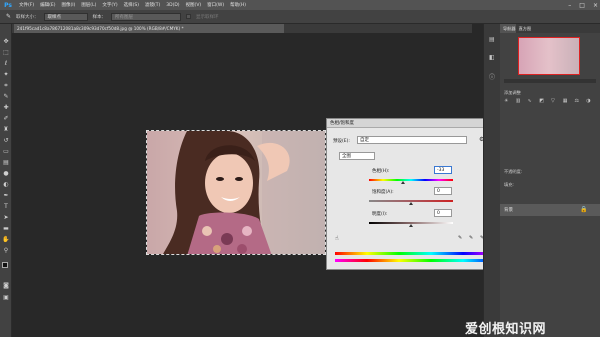 This screenshot has height=337, width=600. I want to click on layer-row: 背景 🔒, so click(550, 210).